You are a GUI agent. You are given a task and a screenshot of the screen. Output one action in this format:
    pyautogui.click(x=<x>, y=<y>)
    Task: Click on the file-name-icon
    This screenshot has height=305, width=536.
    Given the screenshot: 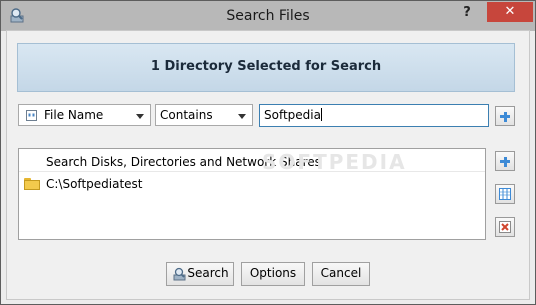 What is the action you would take?
    pyautogui.click(x=31, y=115)
    